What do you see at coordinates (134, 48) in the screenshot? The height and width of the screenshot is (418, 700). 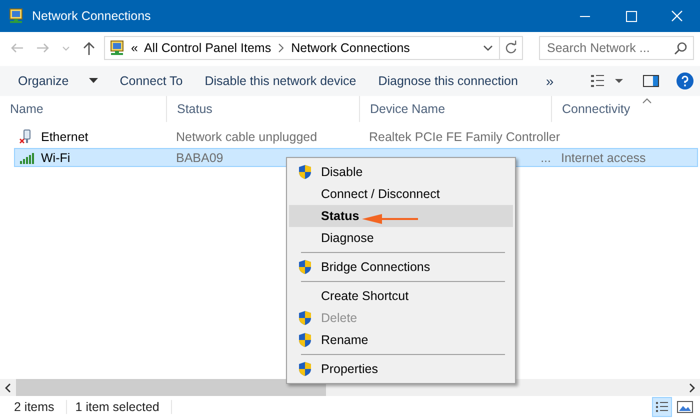 I see `breadcrumb-overflow: «` at bounding box center [134, 48].